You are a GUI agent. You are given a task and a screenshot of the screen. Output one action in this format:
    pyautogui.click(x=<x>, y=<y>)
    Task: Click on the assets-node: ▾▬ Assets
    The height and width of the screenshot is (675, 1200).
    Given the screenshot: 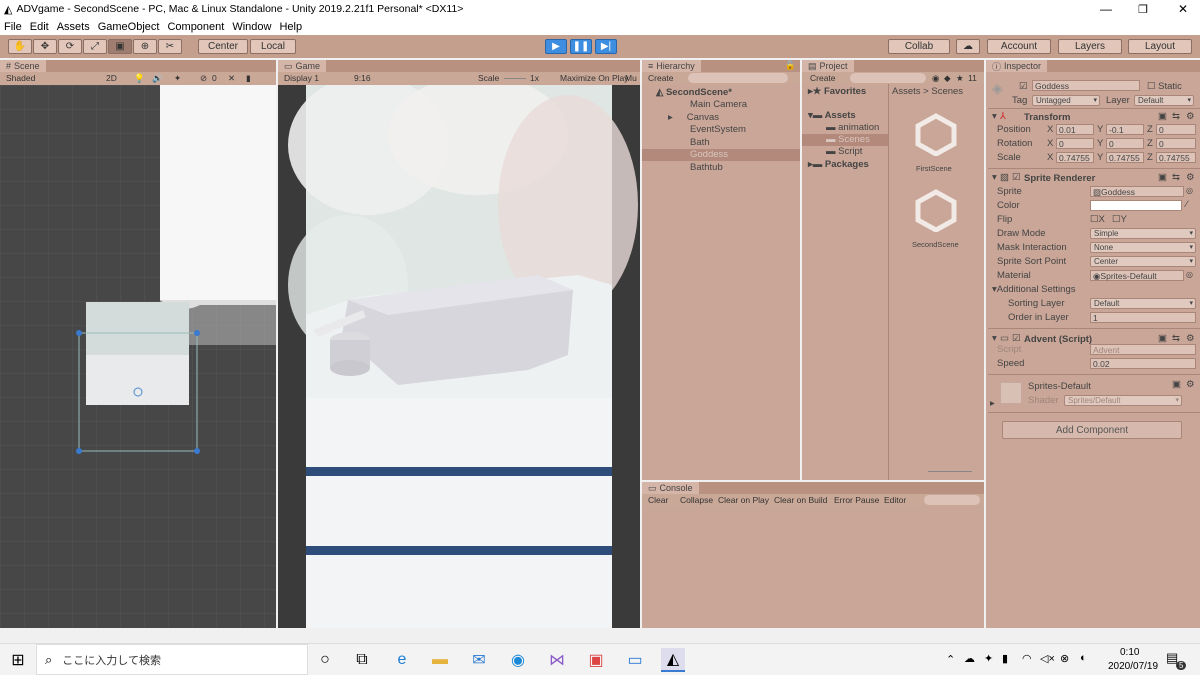 What is the action you would take?
    pyautogui.click(x=832, y=115)
    